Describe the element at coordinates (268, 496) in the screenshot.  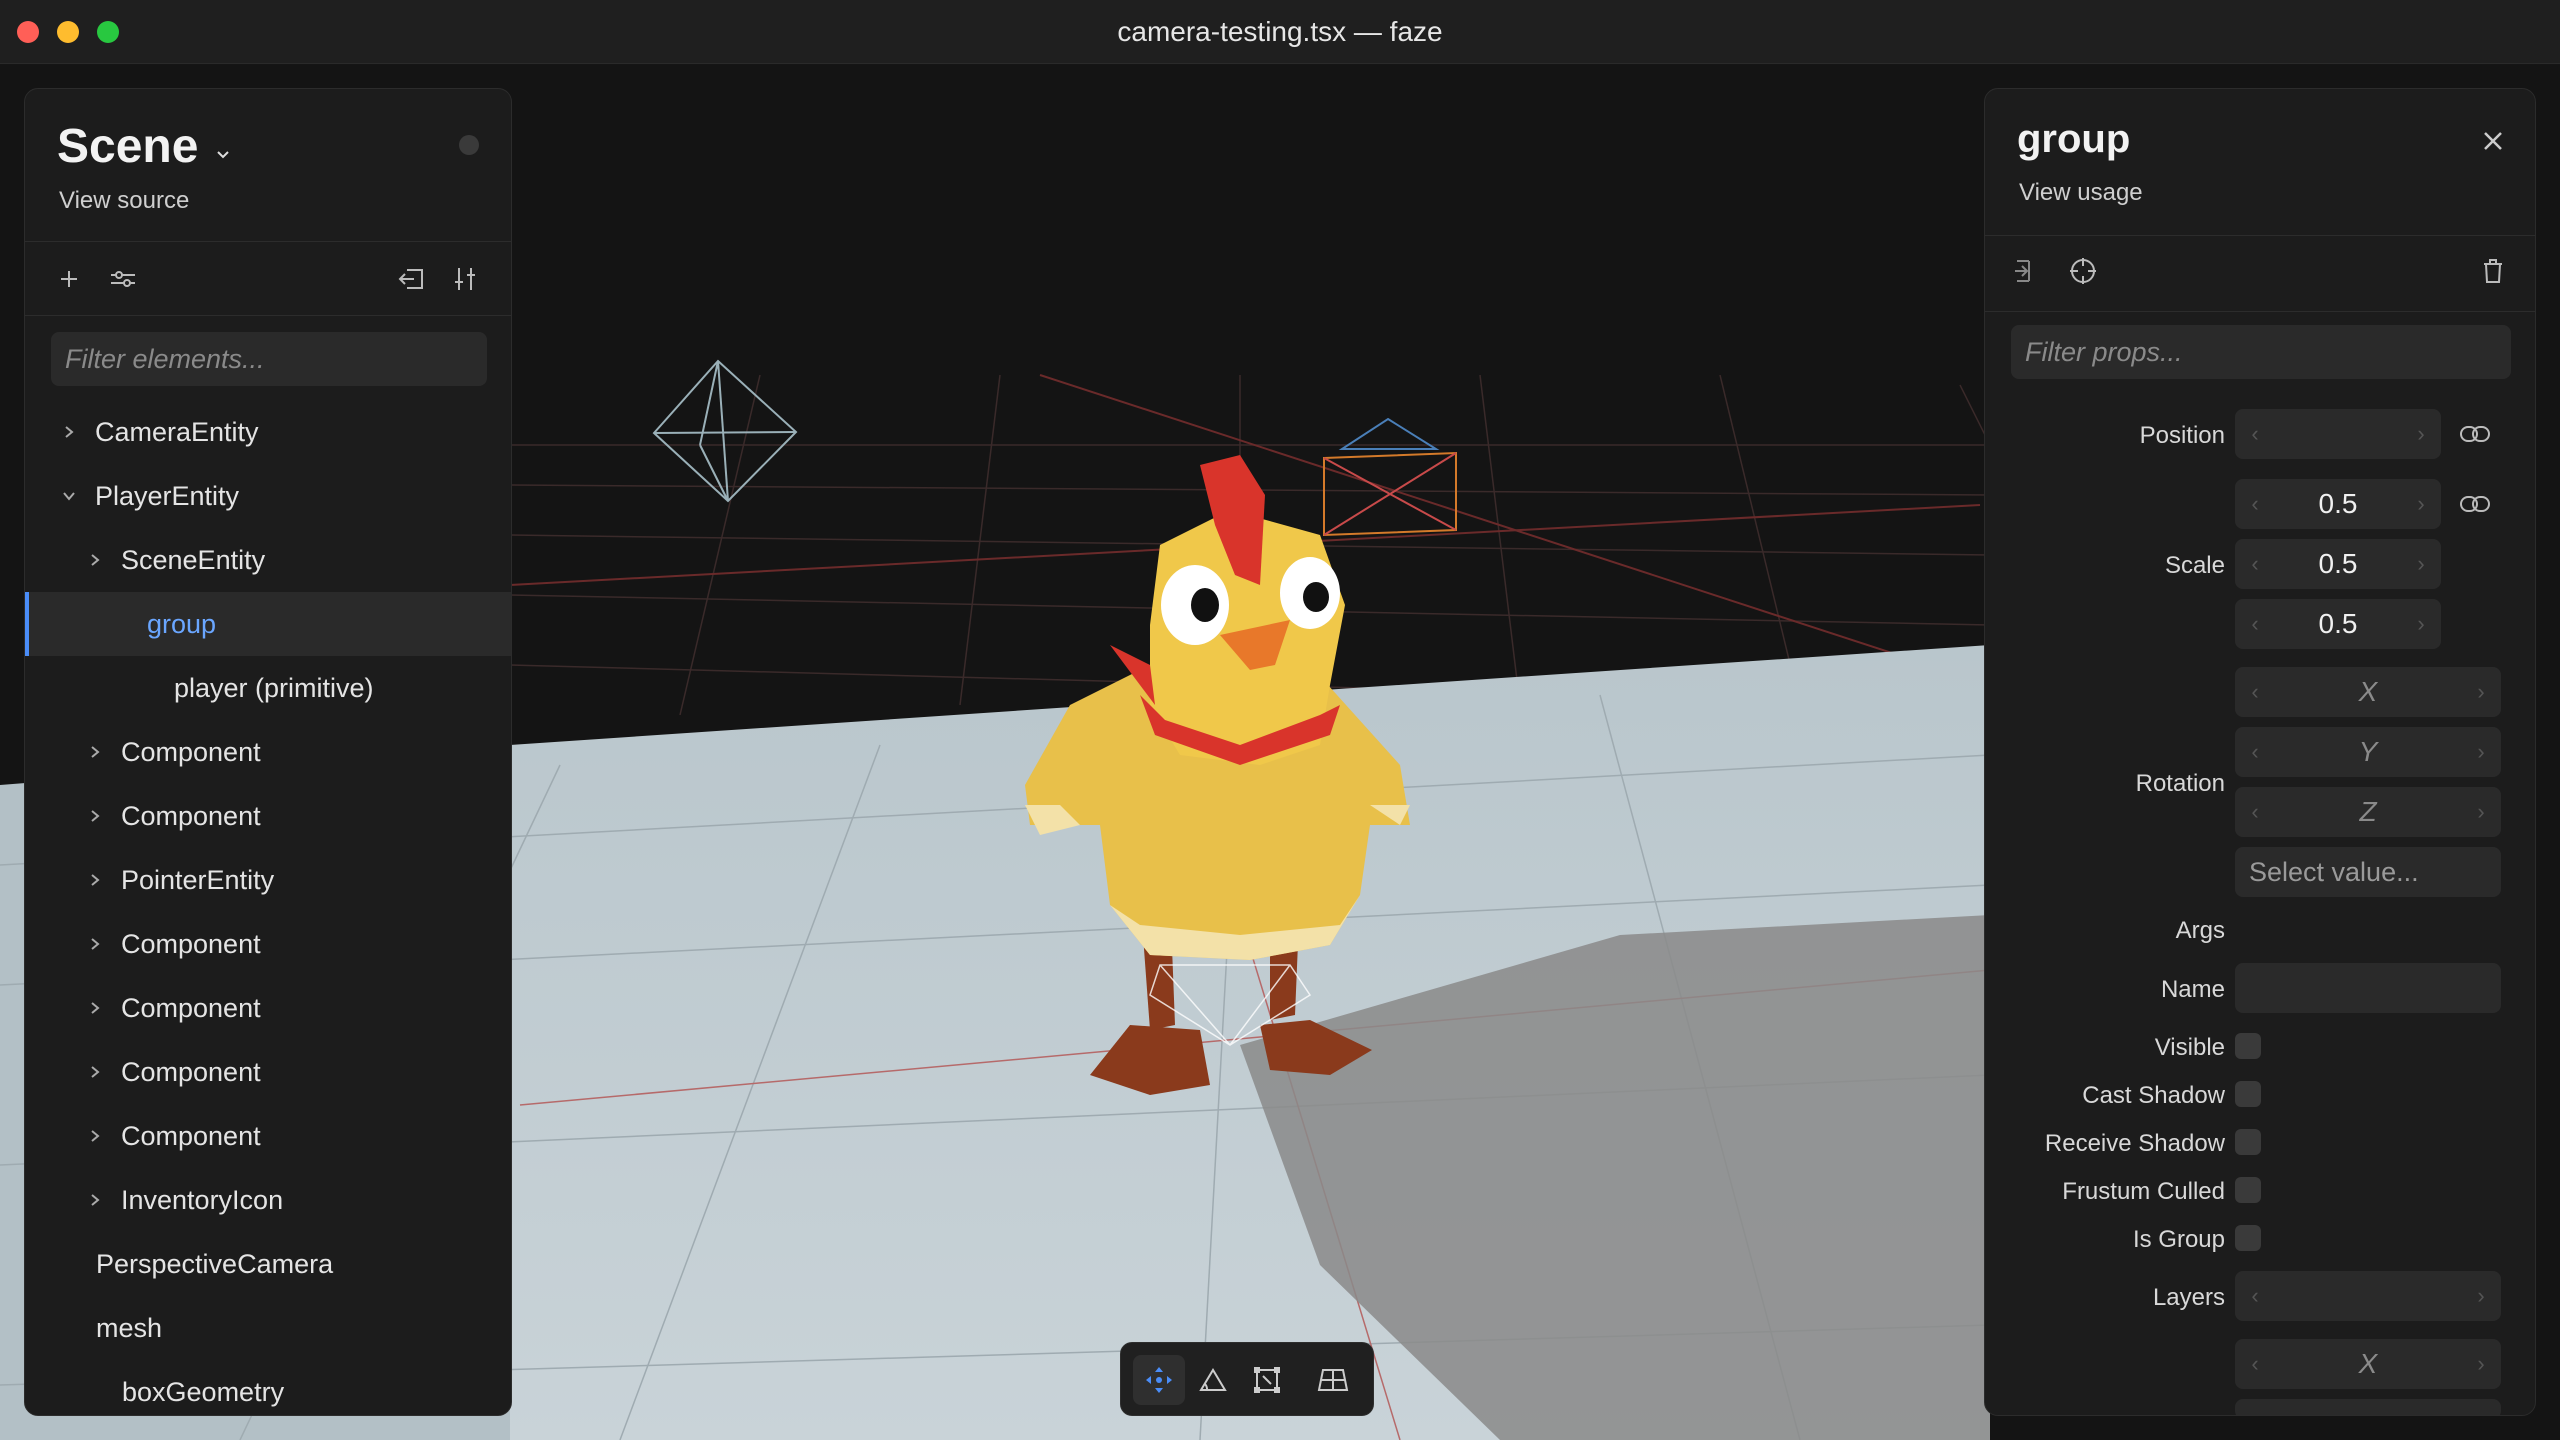
I see `tree-item-playerentity: PlayerEntity` at that location.